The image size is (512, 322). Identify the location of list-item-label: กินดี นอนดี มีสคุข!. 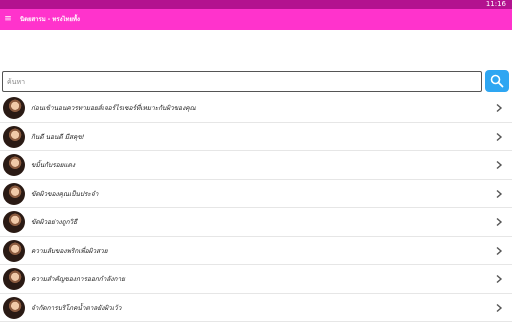
(57, 137).